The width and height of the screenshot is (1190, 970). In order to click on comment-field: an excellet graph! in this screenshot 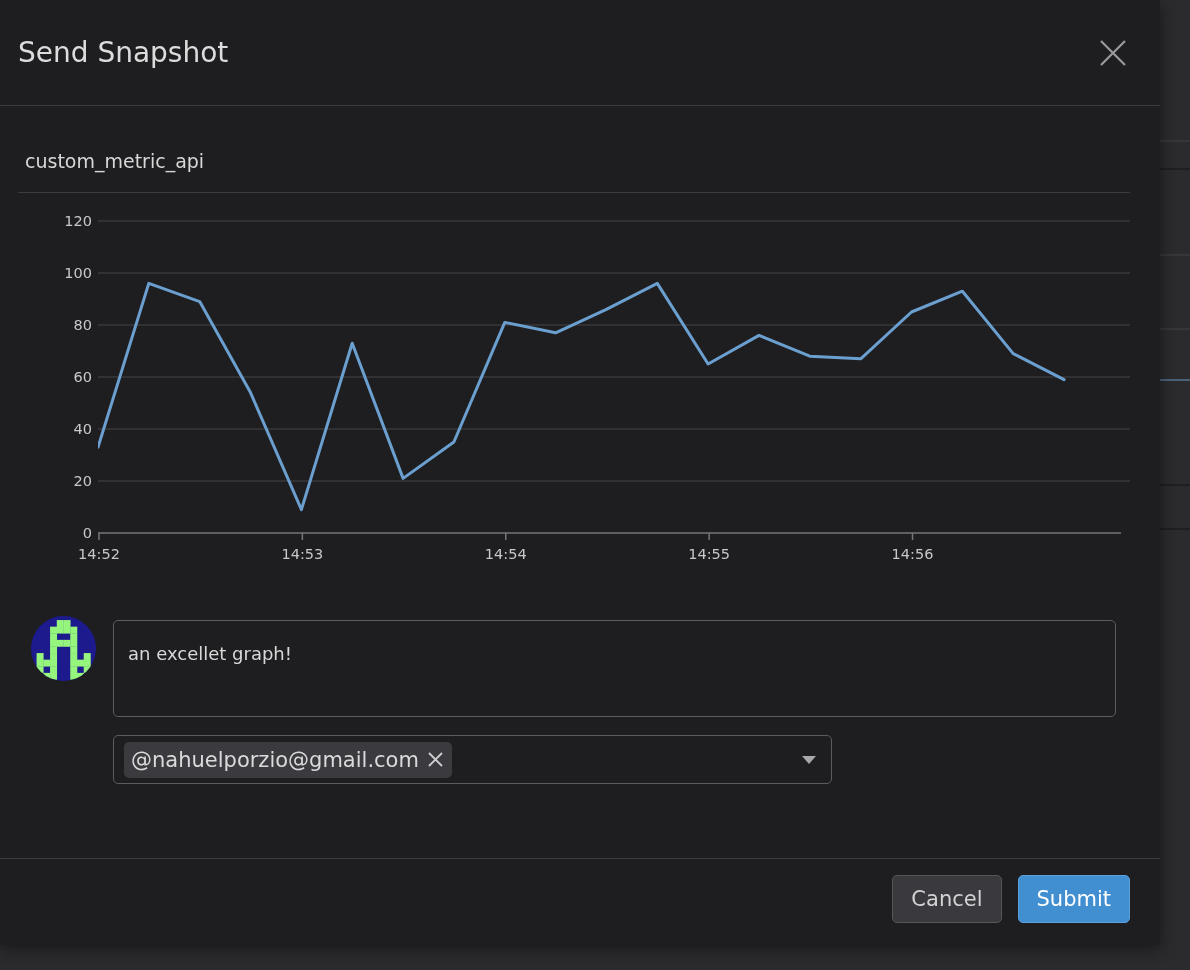, I will do `click(614, 668)`.